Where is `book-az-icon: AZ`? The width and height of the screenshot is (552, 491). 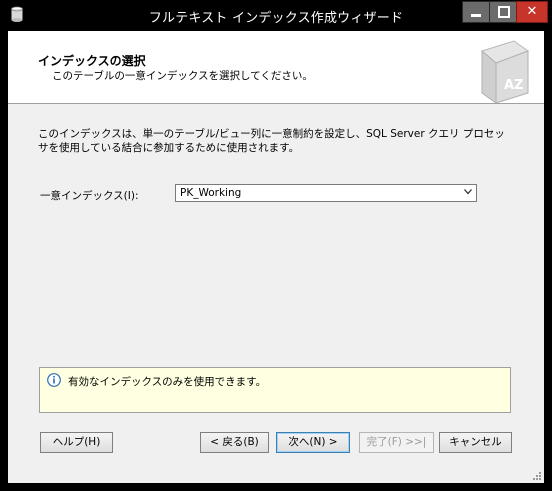
book-az-icon: AZ is located at coordinates (505, 71).